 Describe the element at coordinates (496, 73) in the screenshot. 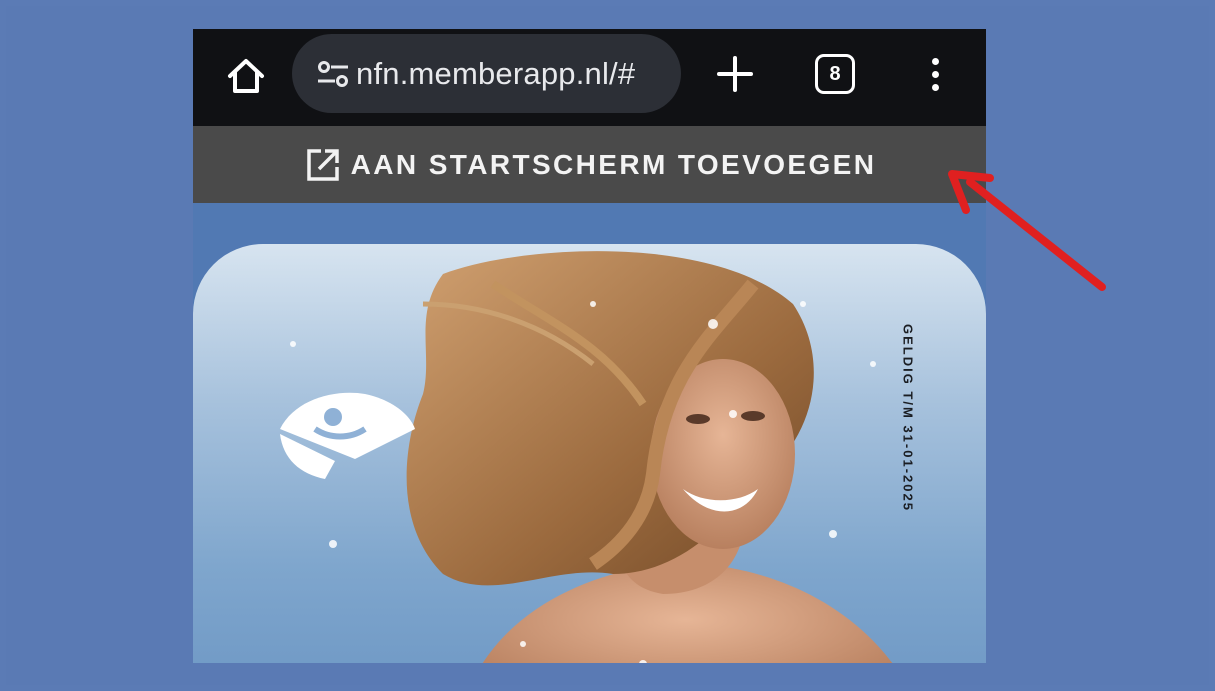

I see `url-text: nfn.memberapp.nl/#` at that location.